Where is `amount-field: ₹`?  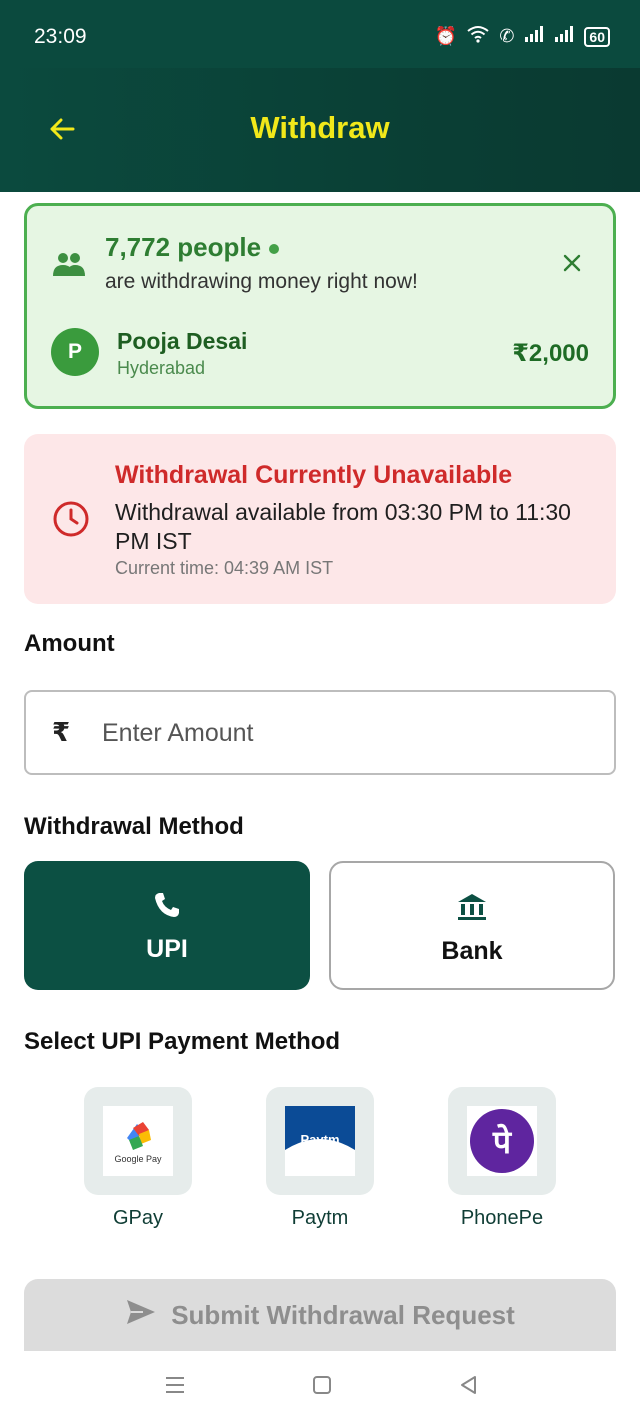 amount-field: ₹ is located at coordinates (320, 732).